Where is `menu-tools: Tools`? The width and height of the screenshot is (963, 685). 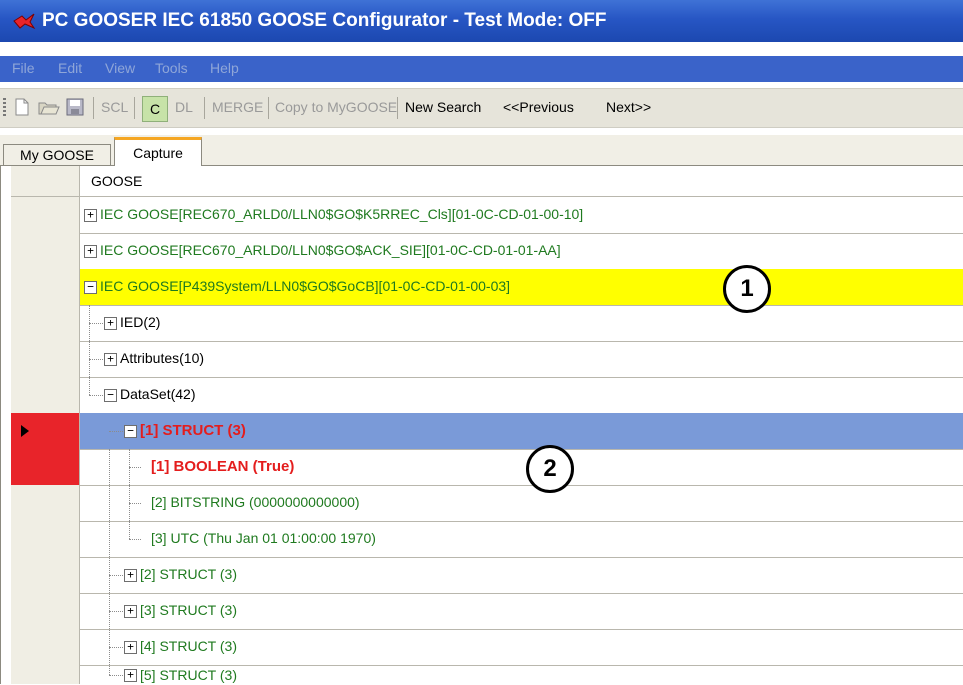 menu-tools: Tools is located at coordinates (171, 68).